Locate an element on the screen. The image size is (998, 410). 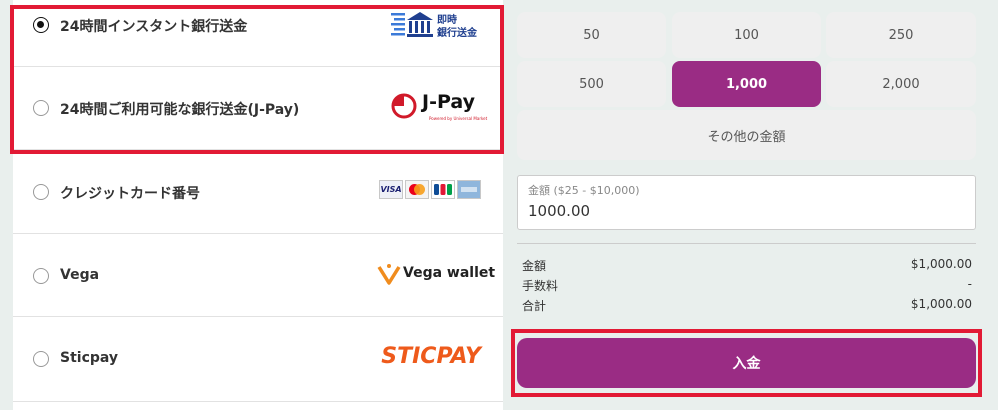
mastercard-icon is located at coordinates (417, 189).